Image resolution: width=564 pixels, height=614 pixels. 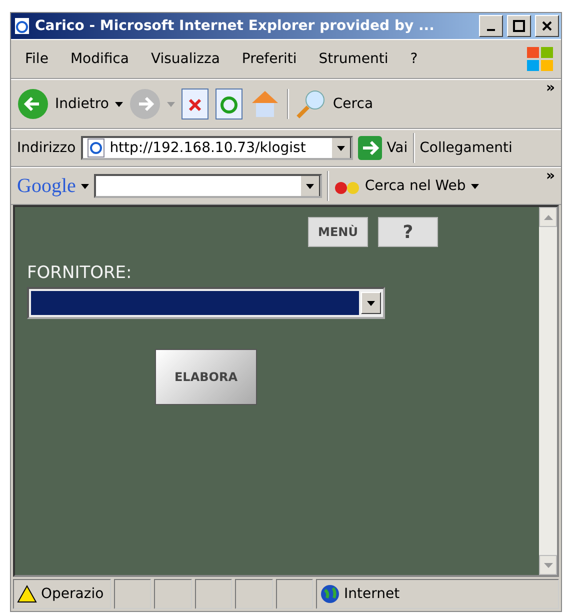 What do you see at coordinates (80, 273) in the screenshot?
I see `supplier-label: FORNITORE:` at bounding box center [80, 273].